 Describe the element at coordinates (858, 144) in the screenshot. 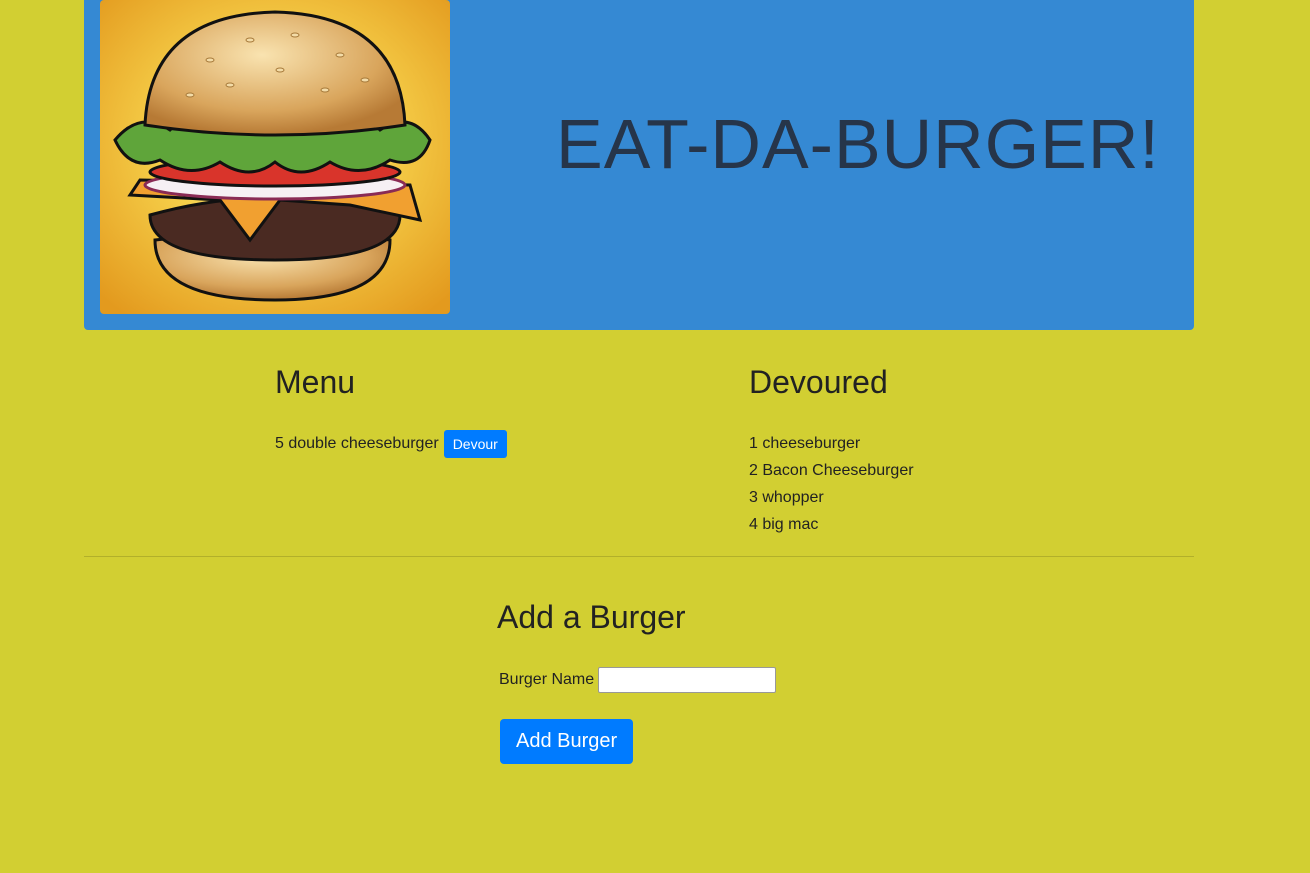

I see `page-title: EAT-DA-BURGER!` at that location.